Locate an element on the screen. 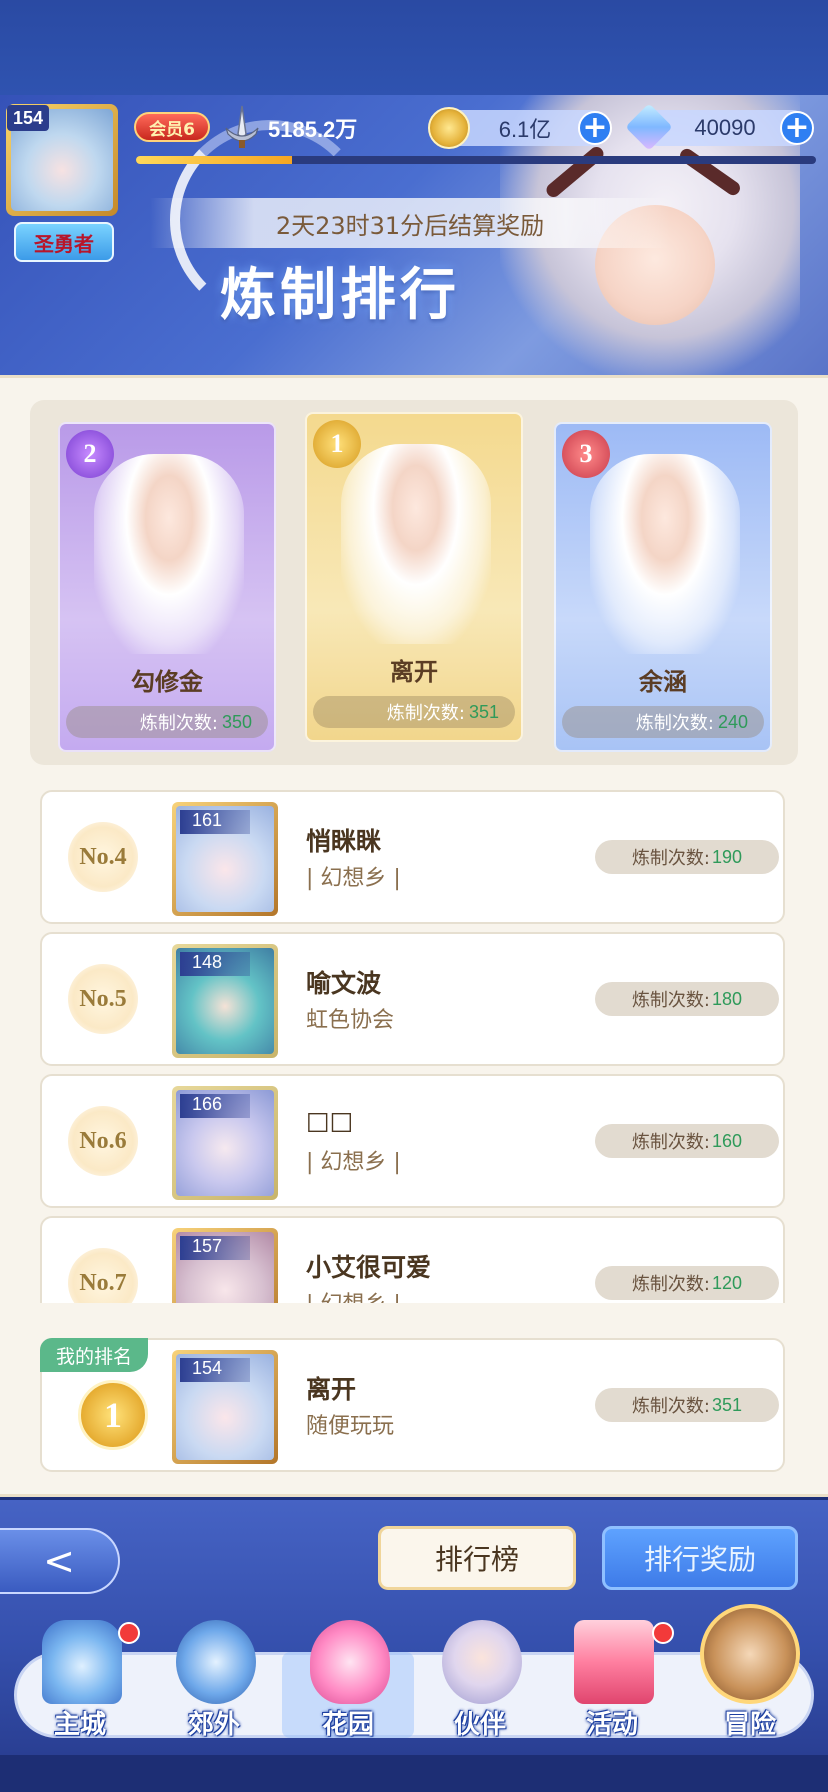  nav-item-main-city: 主城 is located at coordinates (80, 1680).